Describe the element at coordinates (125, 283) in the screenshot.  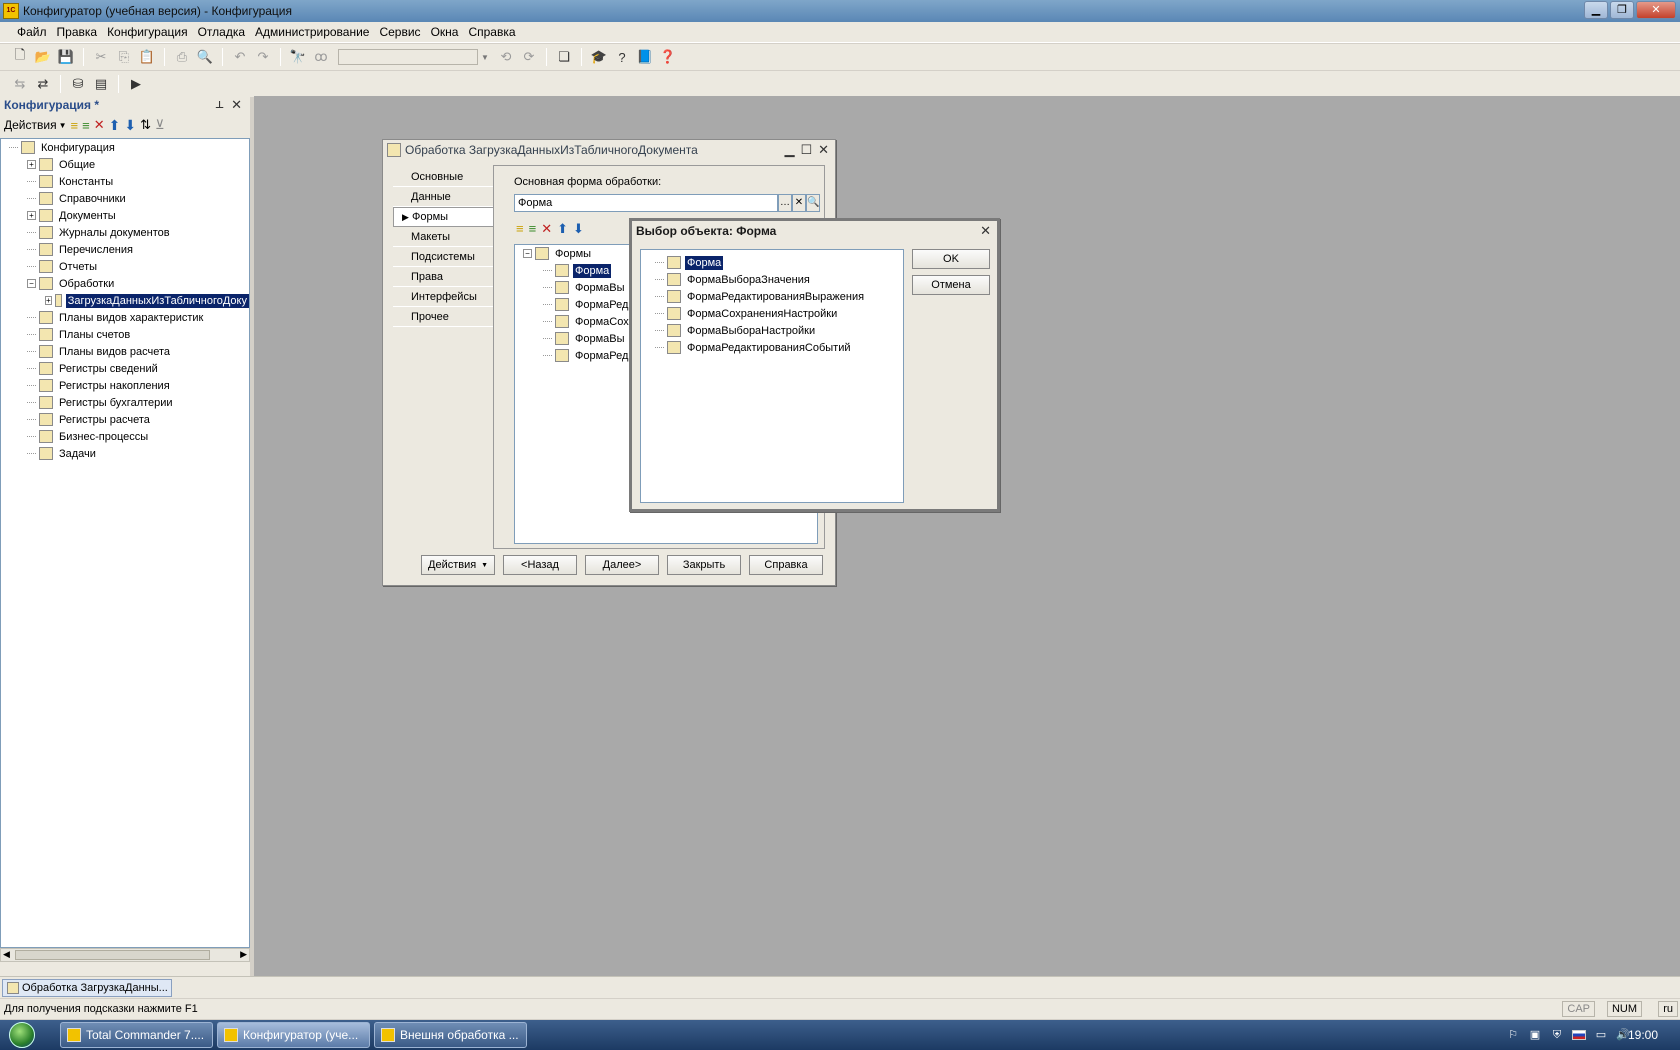
I see `tree-row: − Обработки` at that location.